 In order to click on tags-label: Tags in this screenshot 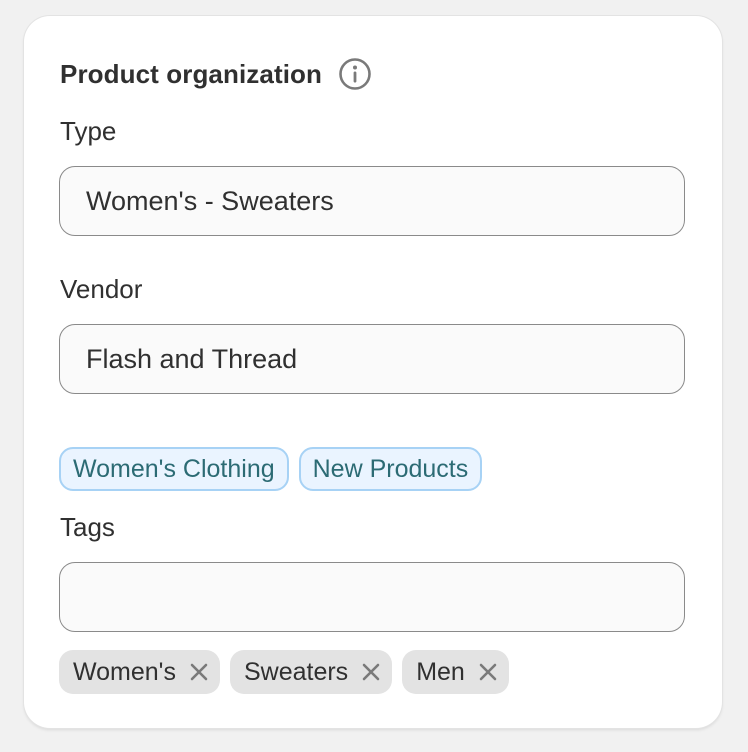, I will do `click(87, 527)`.